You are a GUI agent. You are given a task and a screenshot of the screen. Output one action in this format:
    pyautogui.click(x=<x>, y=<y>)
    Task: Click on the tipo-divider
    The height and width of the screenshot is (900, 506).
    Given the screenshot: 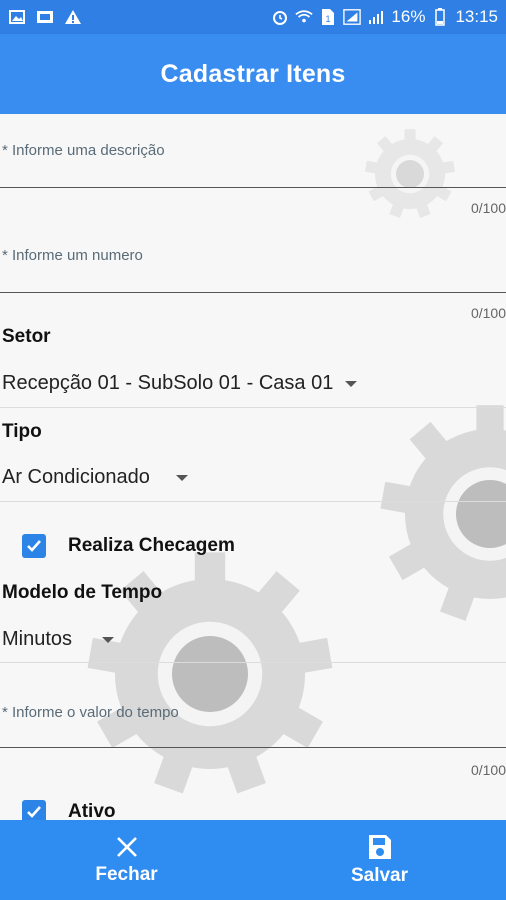 What is the action you would take?
    pyautogui.click(x=253, y=501)
    